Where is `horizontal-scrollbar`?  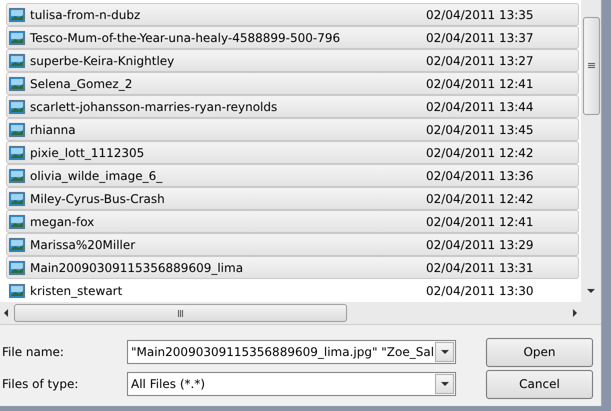 horizontal-scrollbar is located at coordinates (290, 313).